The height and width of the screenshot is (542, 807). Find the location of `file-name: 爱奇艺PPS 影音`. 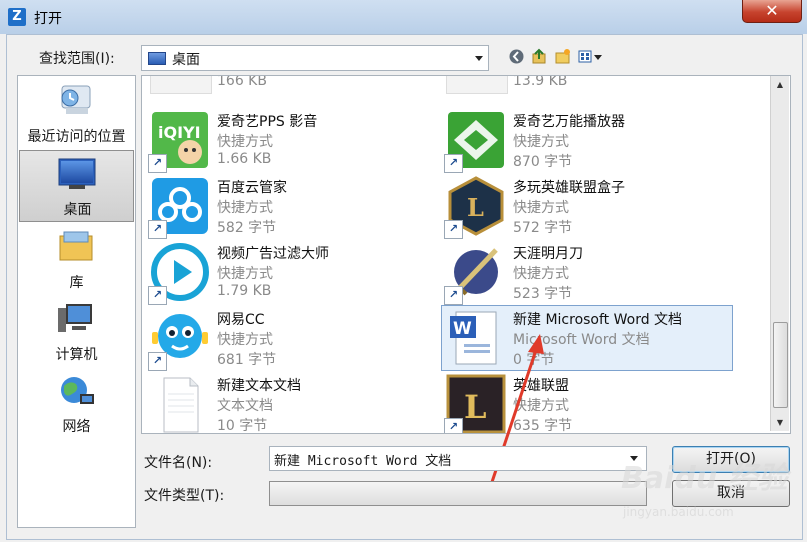

file-name: 爱奇艺PPS 影音 is located at coordinates (267, 122).